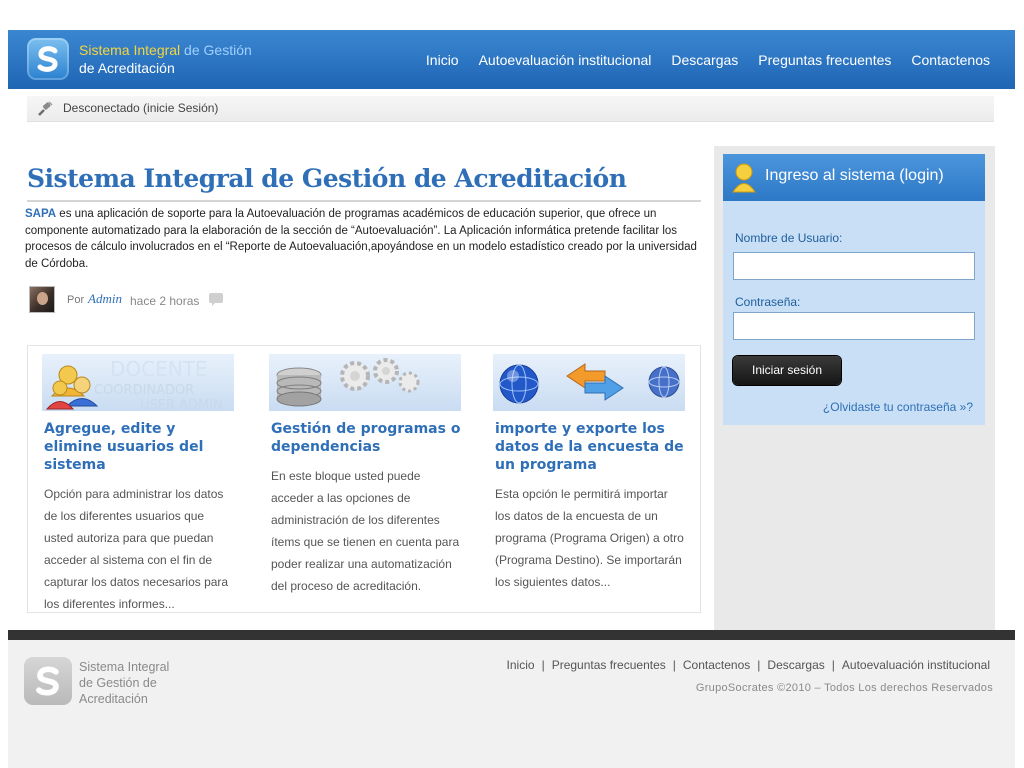  Describe the element at coordinates (45, 111) in the screenshot. I see `plug-icon` at that location.